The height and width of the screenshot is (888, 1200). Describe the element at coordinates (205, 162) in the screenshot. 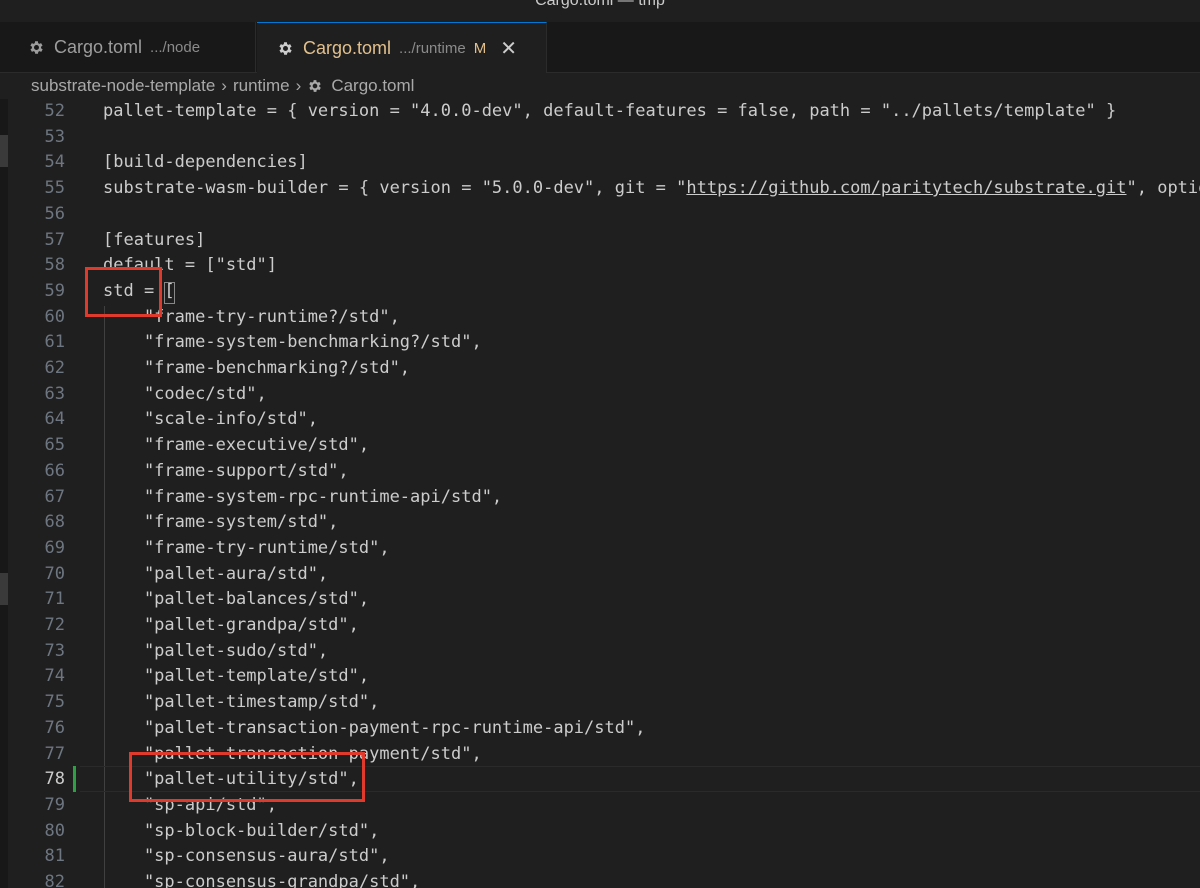

I see `line-text: [build-dependencies]` at that location.